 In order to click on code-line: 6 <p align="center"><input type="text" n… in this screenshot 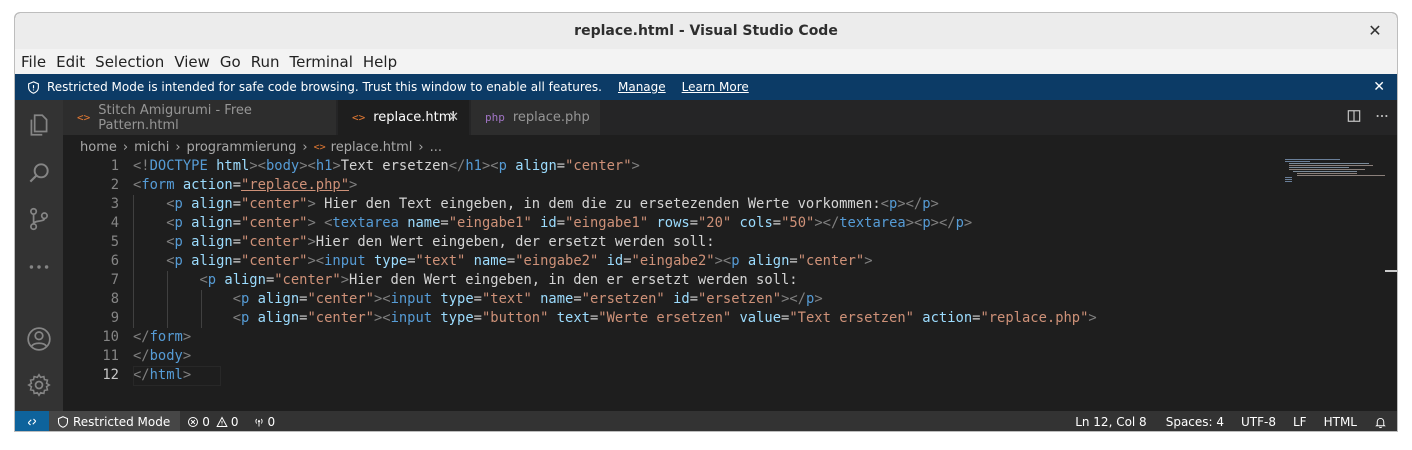, I will do `click(673, 261)`.